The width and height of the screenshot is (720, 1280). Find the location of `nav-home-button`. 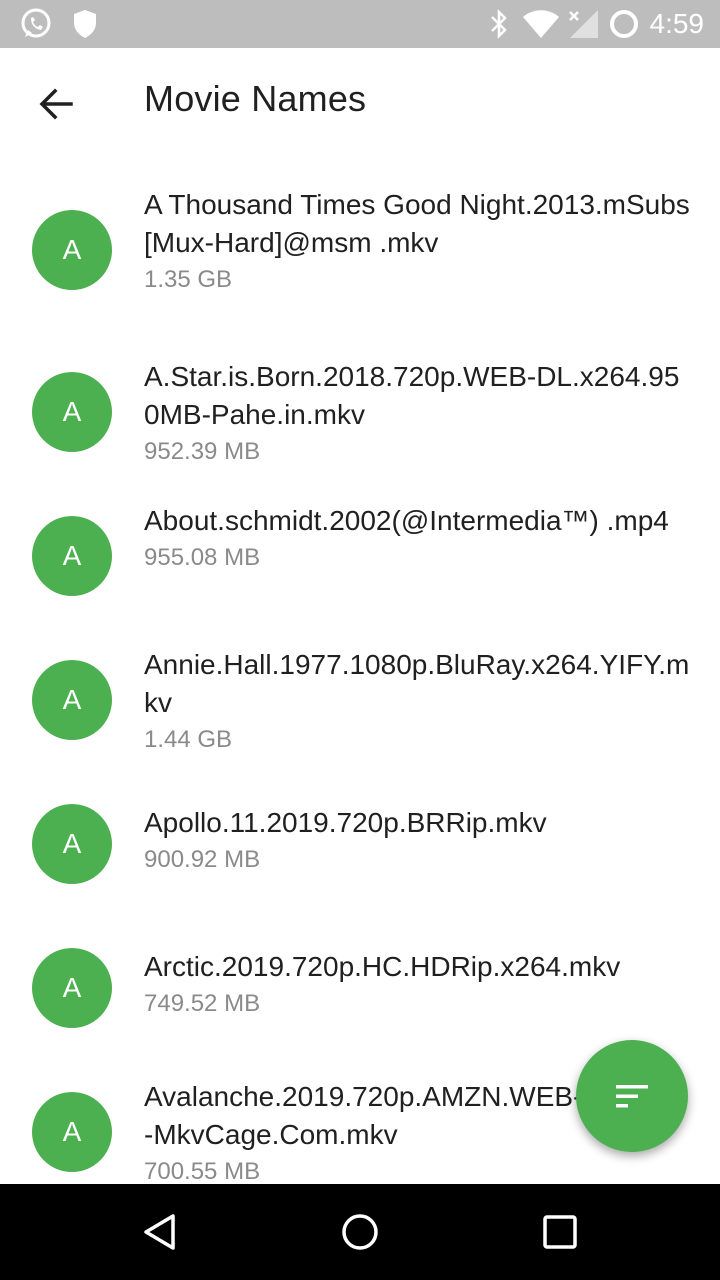

nav-home-button is located at coordinates (360, 1232).